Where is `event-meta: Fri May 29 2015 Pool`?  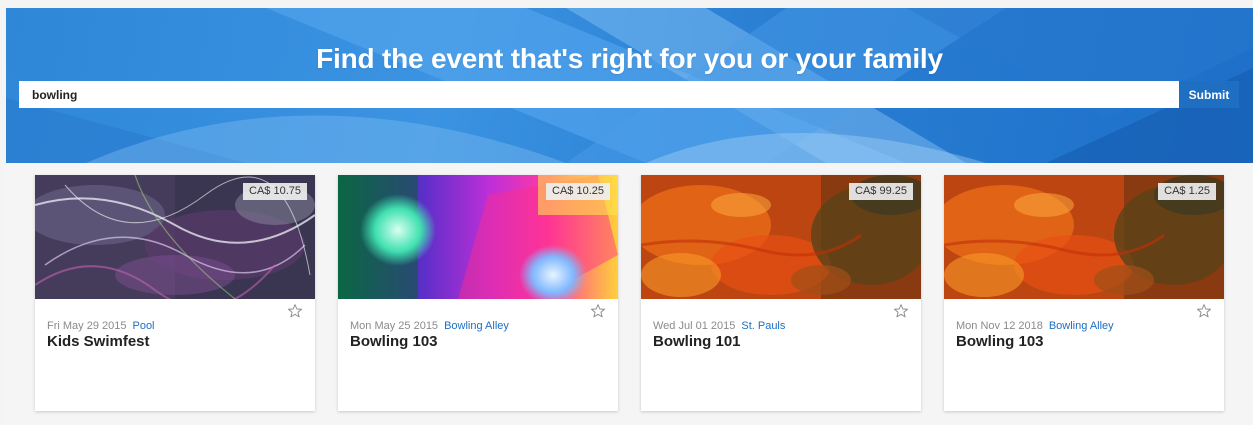
event-meta: Fri May 29 2015 Pool is located at coordinates (101, 326).